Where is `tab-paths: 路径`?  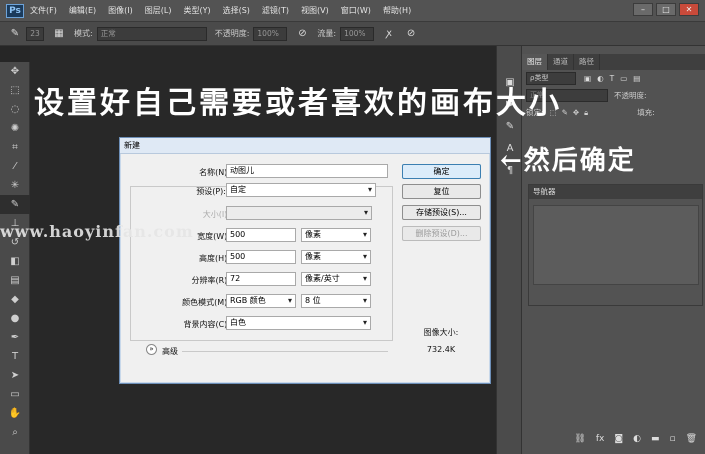 tab-paths: 路径 is located at coordinates (587, 62).